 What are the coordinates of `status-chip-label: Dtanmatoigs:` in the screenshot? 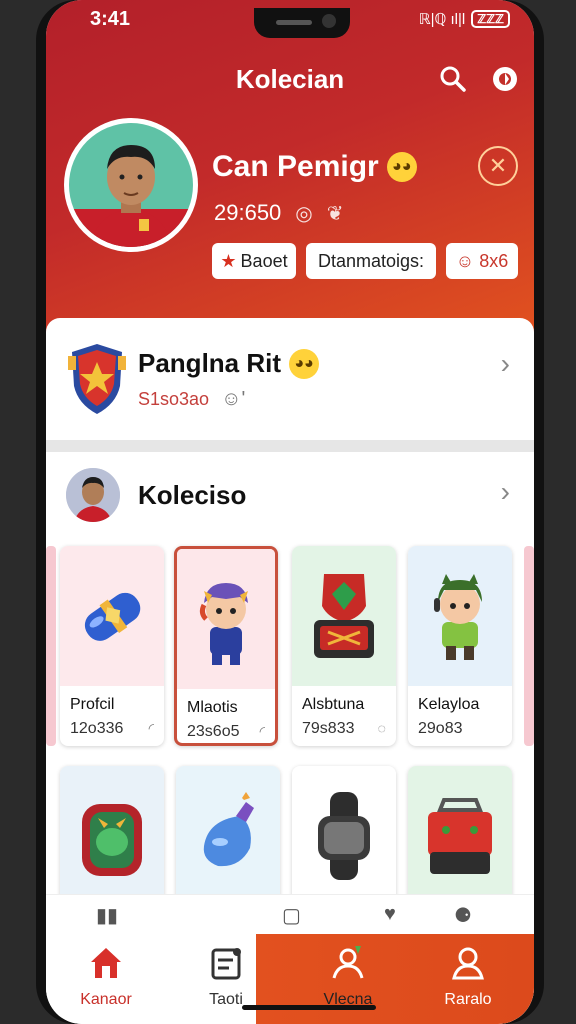 It's located at (371, 261).